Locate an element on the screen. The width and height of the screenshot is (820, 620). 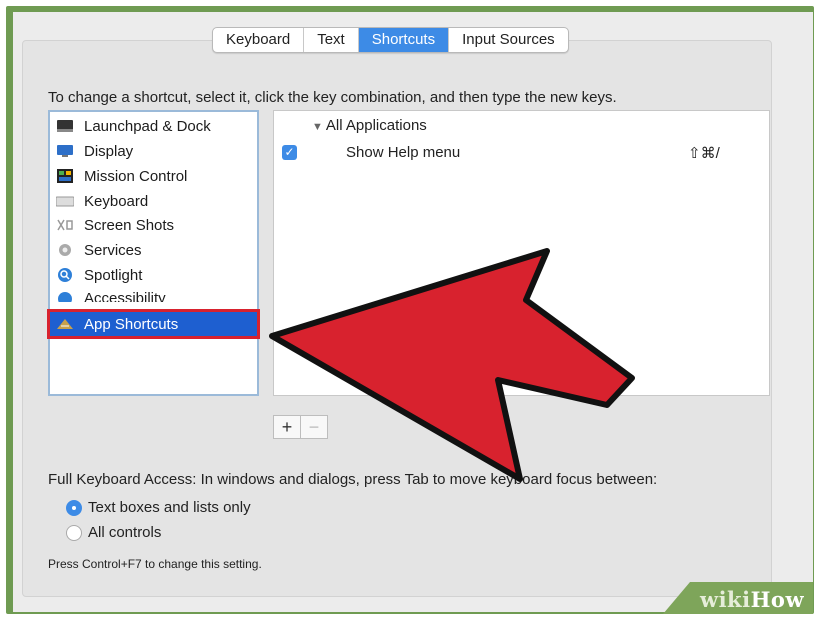
radio-all-controls: All controls is located at coordinates (113, 532).